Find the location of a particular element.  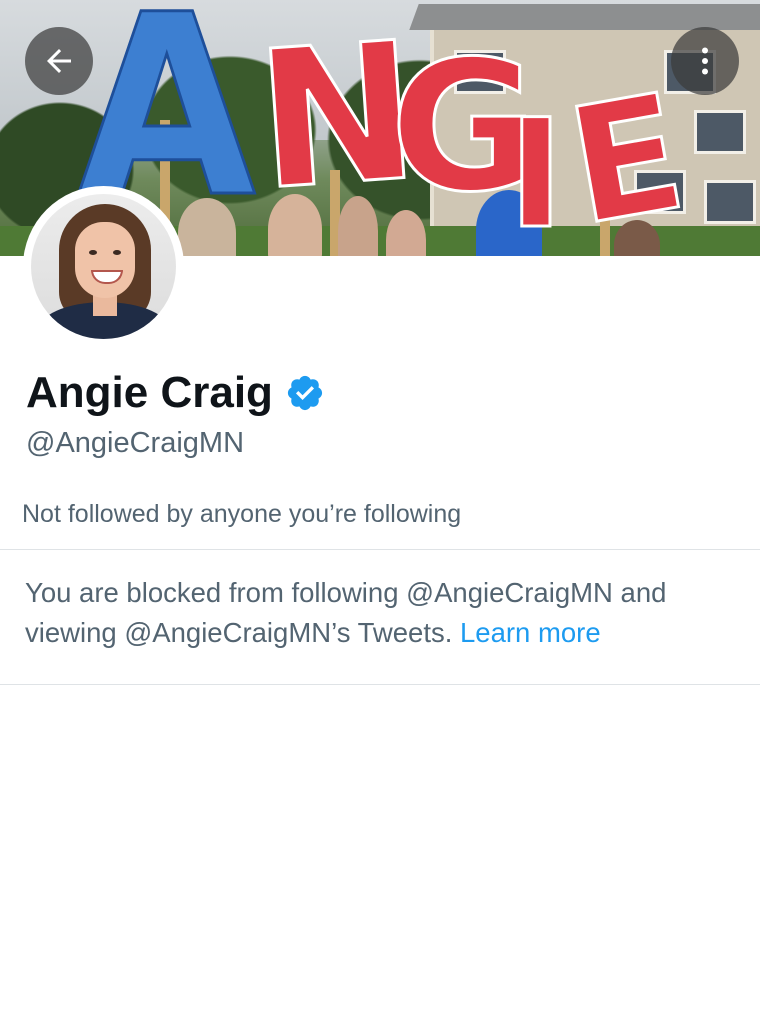

followers-you-know-note: Not followed by anyone you’re following is located at coordinates (242, 514).